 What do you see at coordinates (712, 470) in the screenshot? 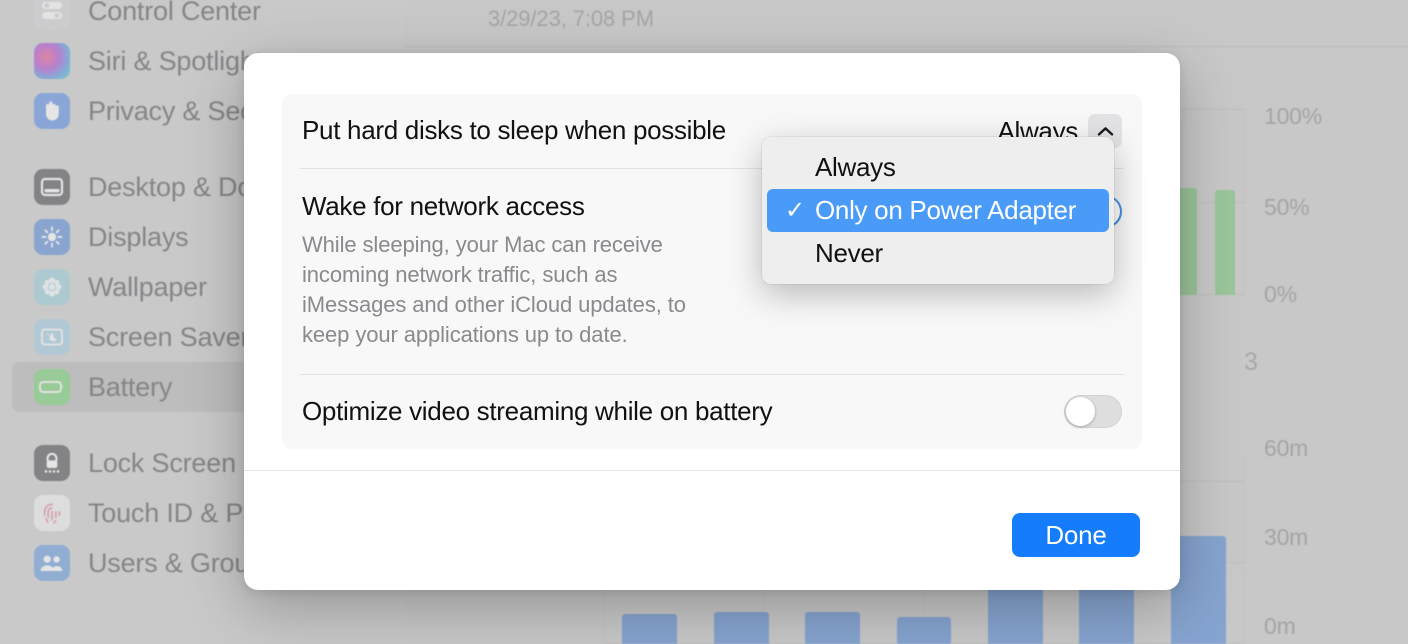
I see `footer-separator` at bounding box center [712, 470].